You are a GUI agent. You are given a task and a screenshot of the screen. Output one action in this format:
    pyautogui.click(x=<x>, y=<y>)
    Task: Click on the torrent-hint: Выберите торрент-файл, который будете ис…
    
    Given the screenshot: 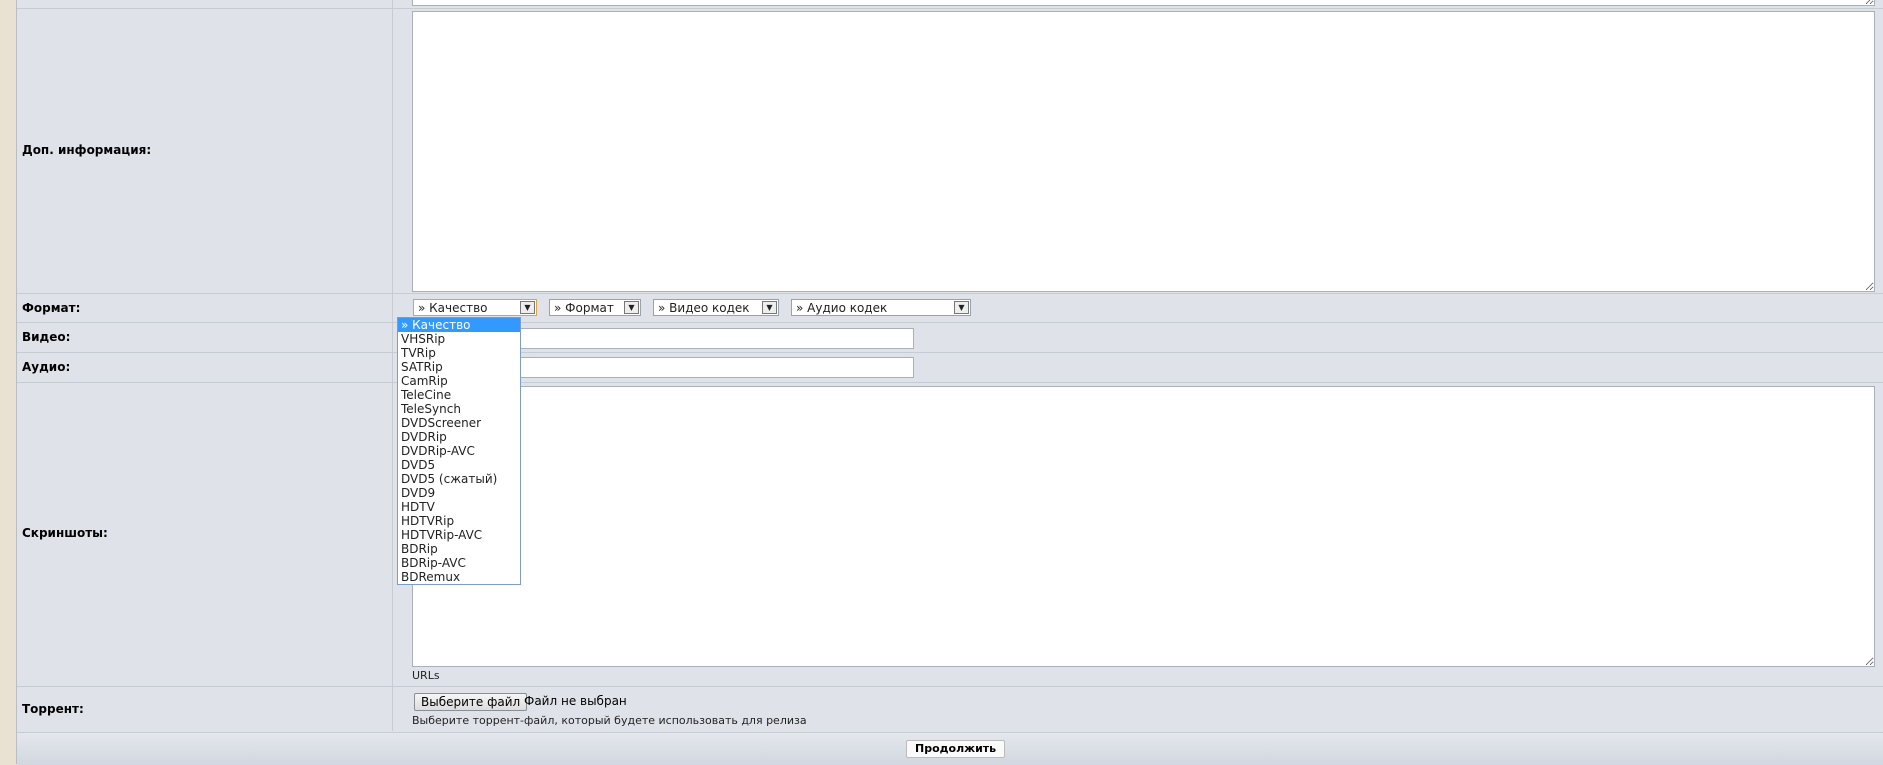 What is the action you would take?
    pyautogui.click(x=609, y=720)
    